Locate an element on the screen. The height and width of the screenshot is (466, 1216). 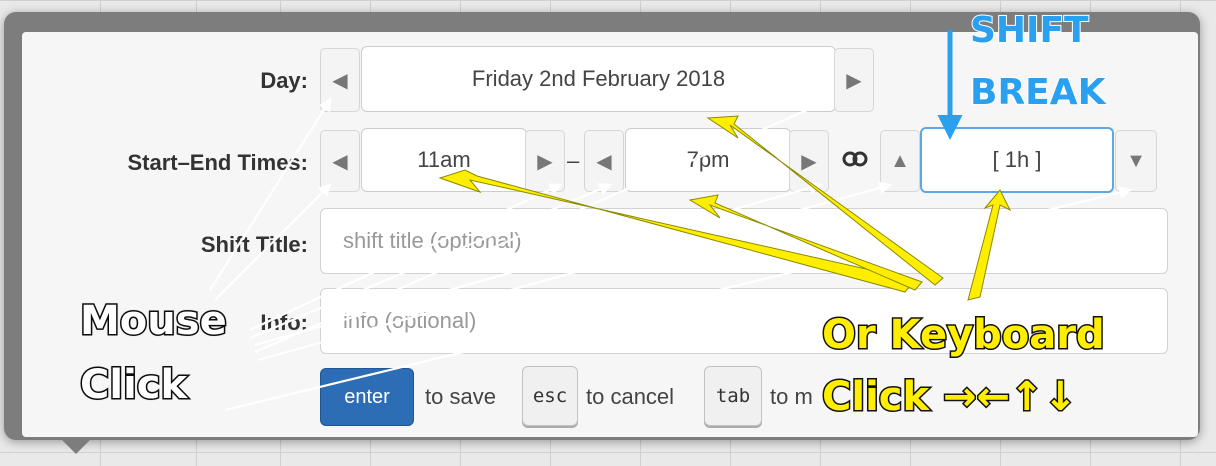
triangle-up-icon: ▲ is located at coordinates (900, 160).